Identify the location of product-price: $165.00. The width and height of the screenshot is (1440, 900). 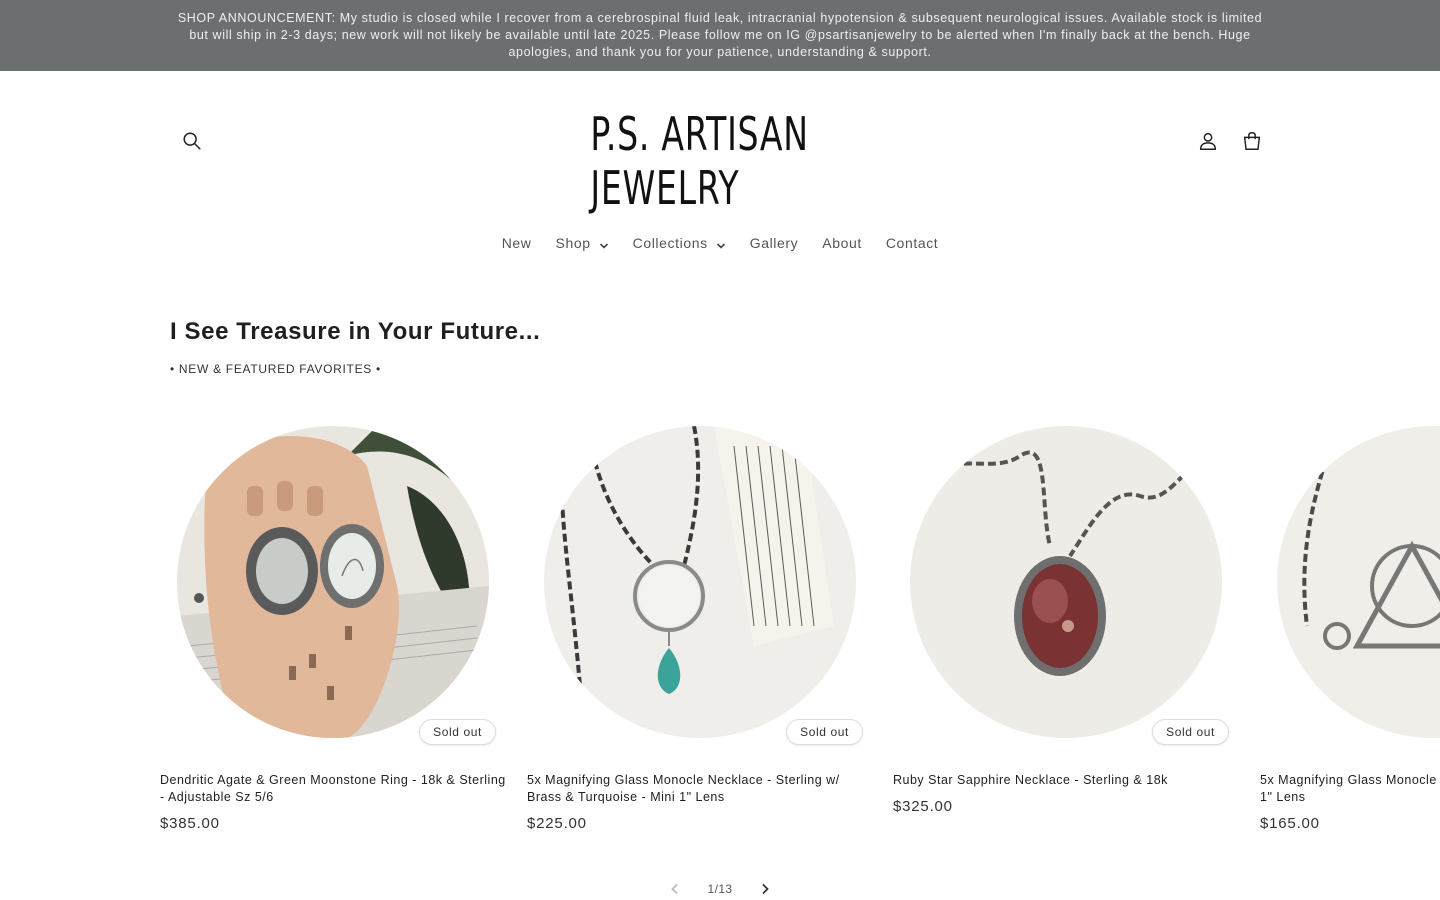
(1290, 823).